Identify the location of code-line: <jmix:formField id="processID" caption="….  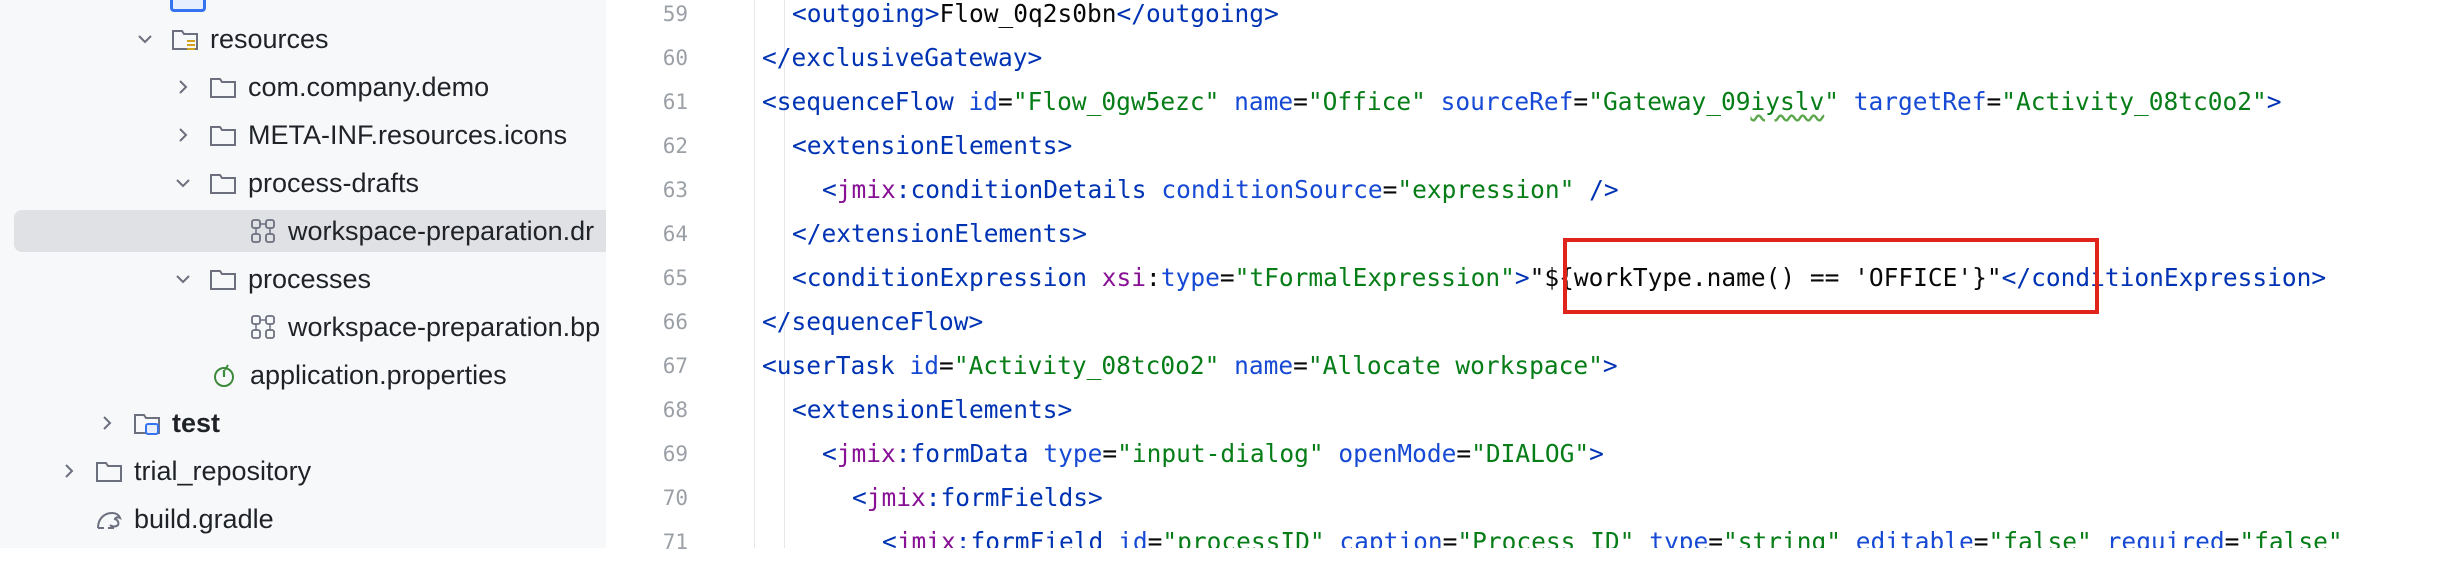
(1612, 534).